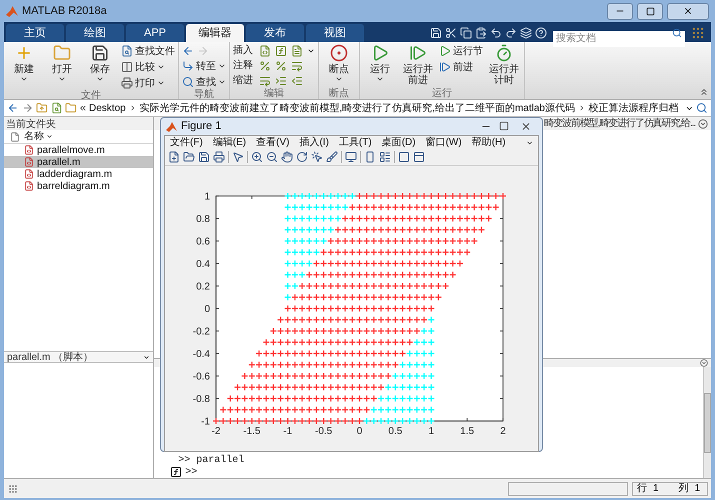 This screenshot has width=715, height=500. What do you see at coordinates (385, 157) in the screenshot?
I see `legend-icon` at bounding box center [385, 157].